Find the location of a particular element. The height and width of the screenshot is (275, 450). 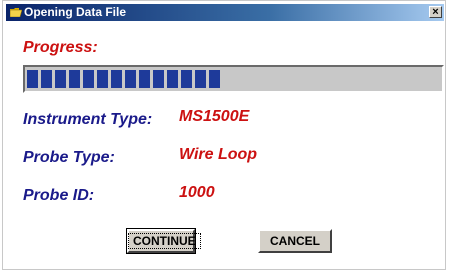

probe-type-value: Wire Loop is located at coordinates (218, 154).